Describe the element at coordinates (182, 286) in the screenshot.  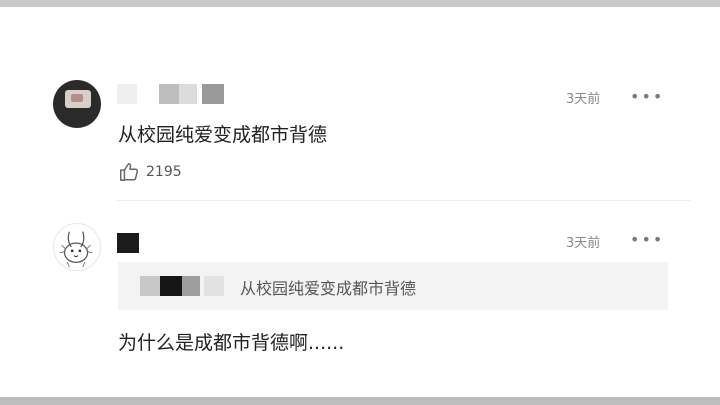
I see `quoted-username-redacted` at that location.